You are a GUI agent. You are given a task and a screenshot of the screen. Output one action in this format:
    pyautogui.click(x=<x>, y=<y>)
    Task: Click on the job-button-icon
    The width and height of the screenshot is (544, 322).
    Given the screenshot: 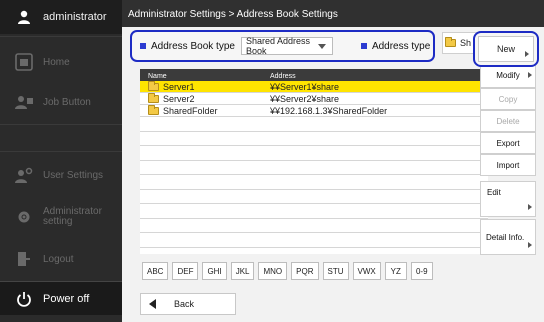 What is the action you would take?
    pyautogui.click(x=24, y=102)
    